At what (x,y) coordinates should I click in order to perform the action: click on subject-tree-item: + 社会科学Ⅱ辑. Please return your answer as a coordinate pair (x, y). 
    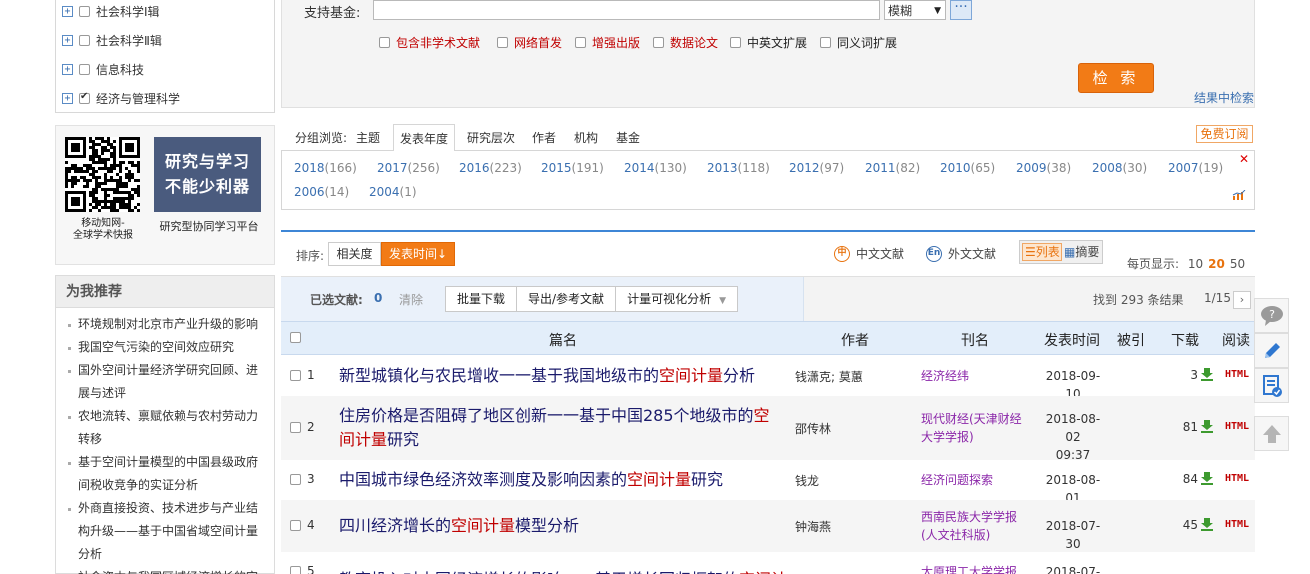
    Looking at the image, I should click on (112, 40).